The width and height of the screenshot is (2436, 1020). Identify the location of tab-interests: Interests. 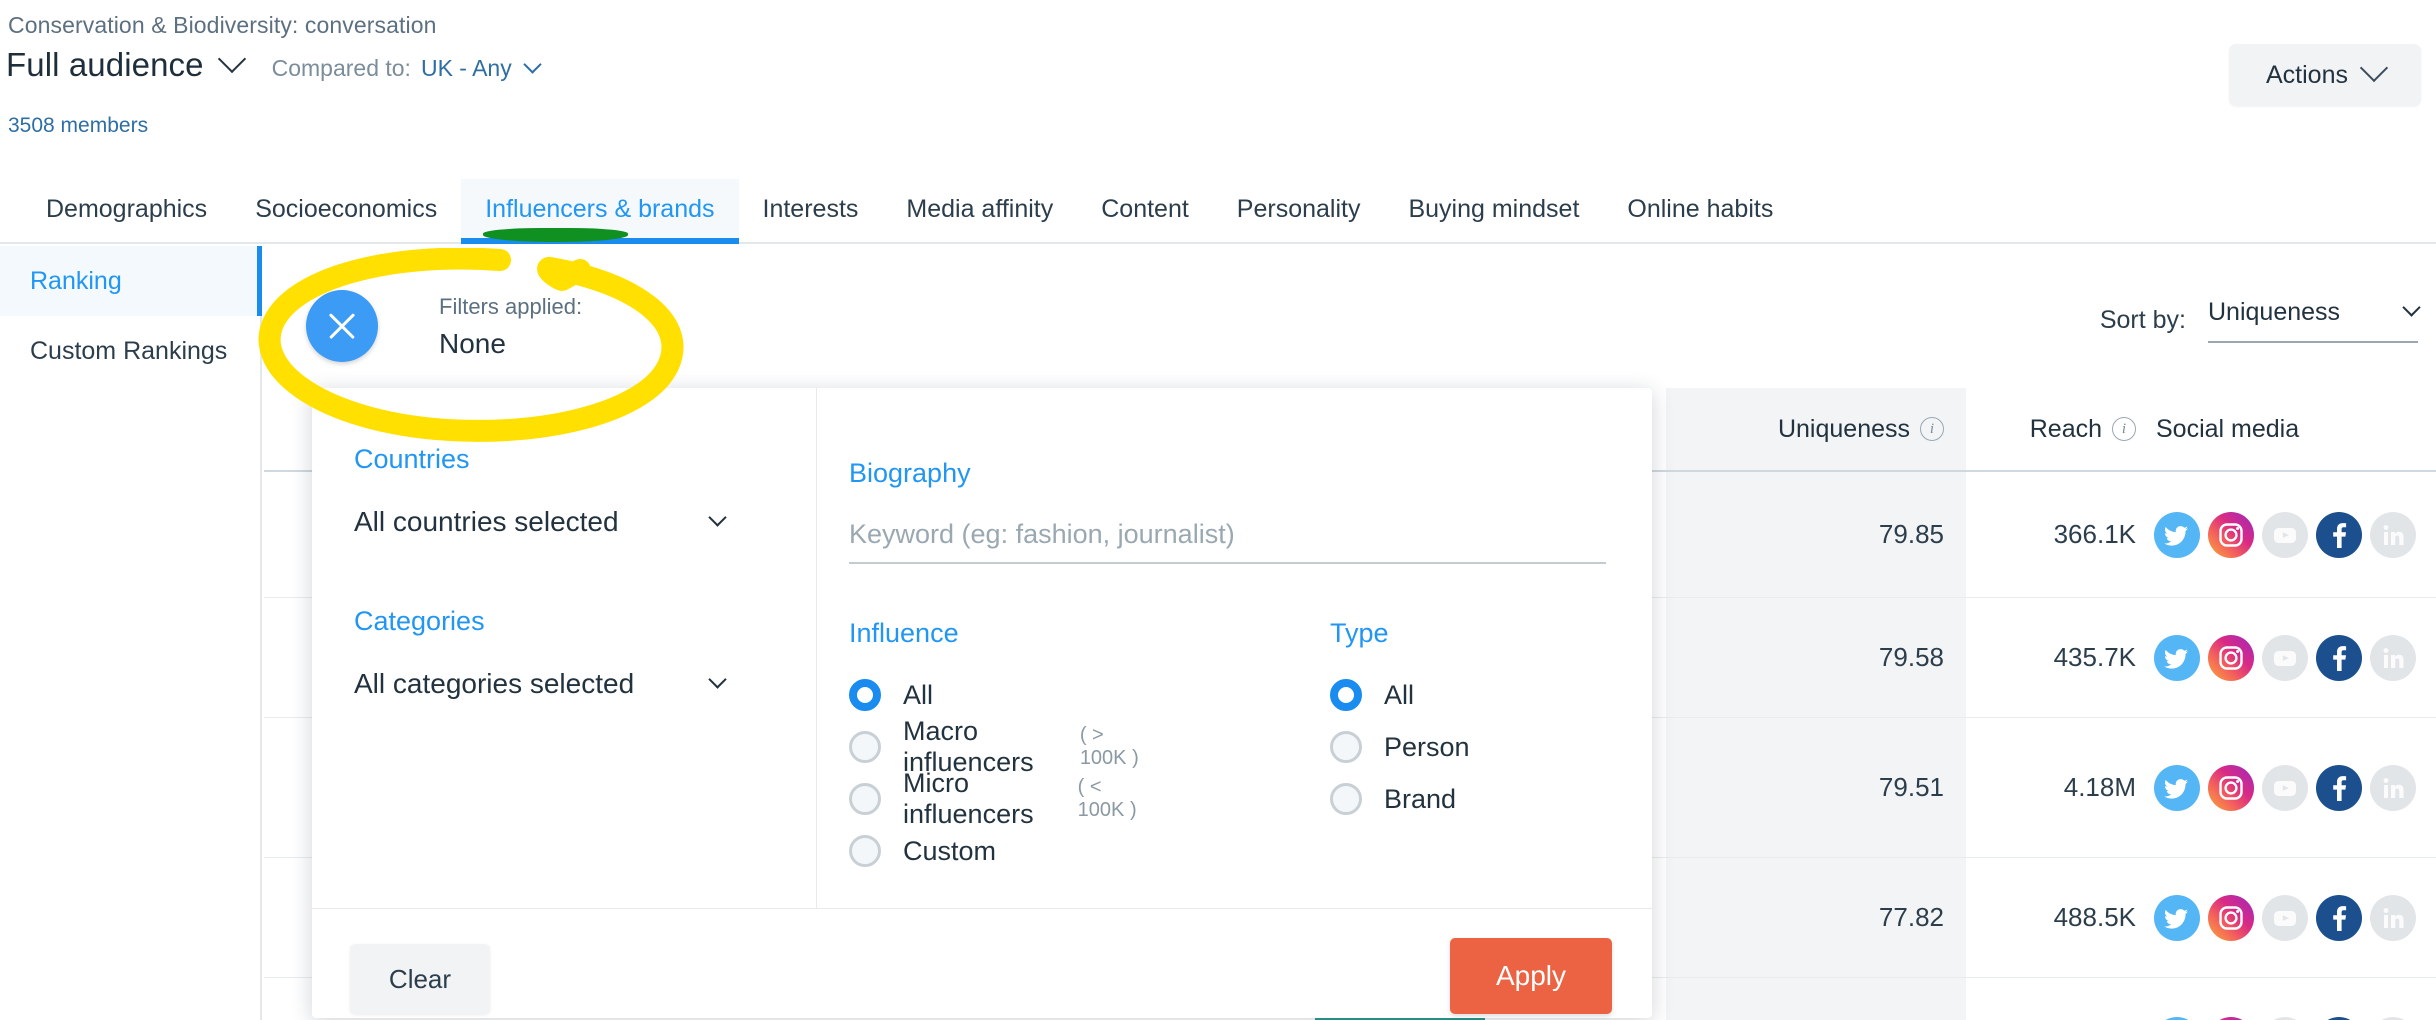
(811, 218).